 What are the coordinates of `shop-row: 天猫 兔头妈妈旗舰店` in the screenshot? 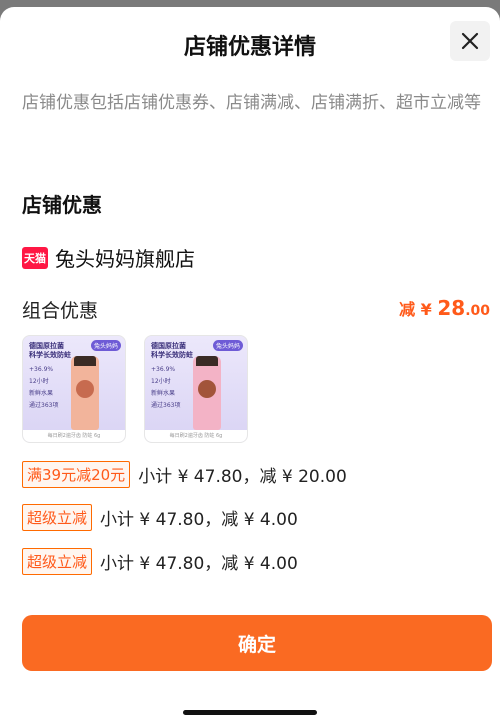 It's located at (108, 257).